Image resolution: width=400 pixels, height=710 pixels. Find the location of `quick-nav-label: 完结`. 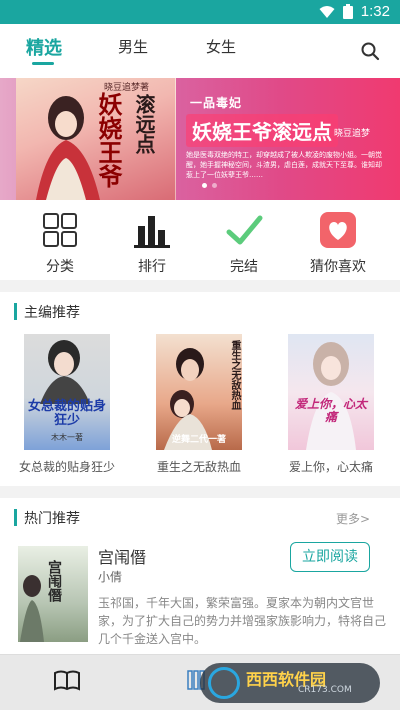

quick-nav-label: 完结 is located at coordinates (244, 267).